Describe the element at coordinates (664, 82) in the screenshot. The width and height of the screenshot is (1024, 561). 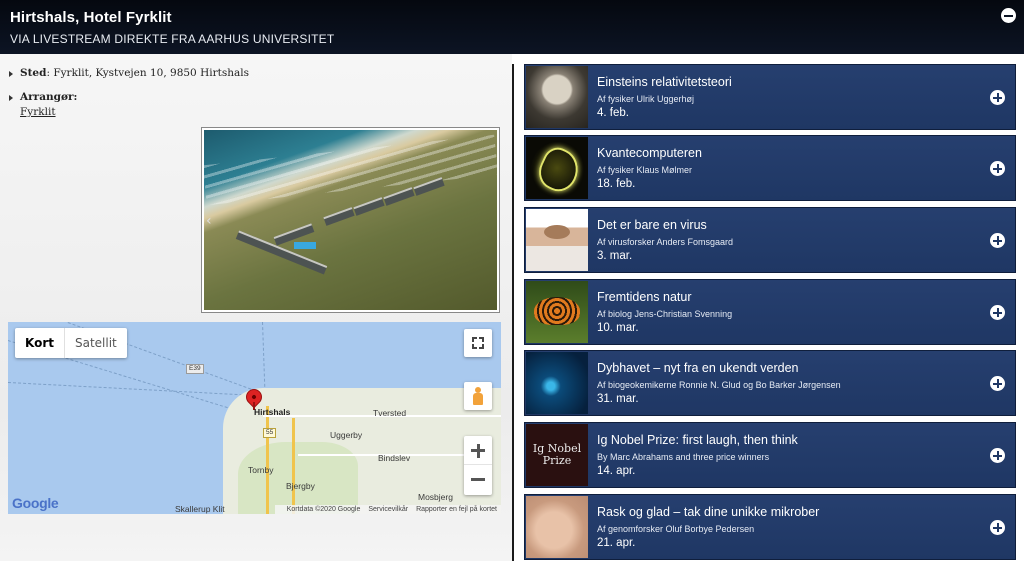
I see `event-title: Einsteins relativitetsteori` at that location.